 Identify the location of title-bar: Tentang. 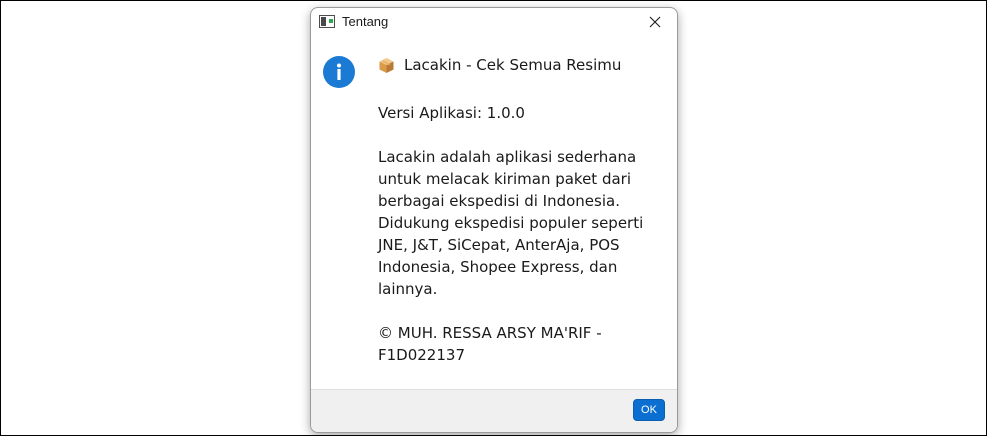
(494, 22).